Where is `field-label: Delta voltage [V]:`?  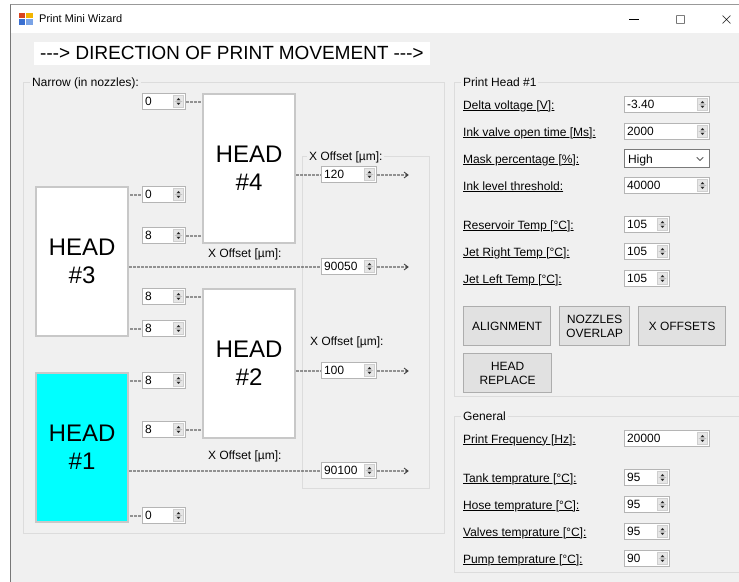
field-label: Delta voltage [V]: is located at coordinates (509, 105).